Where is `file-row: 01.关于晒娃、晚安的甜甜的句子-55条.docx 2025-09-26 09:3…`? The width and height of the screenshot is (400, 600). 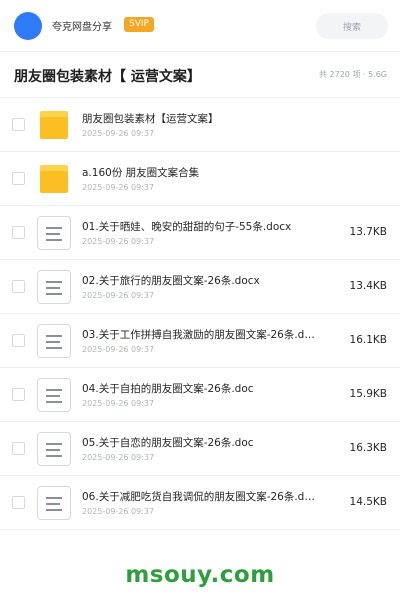 file-row: 01.关于晒娃、晚安的甜甜的句子-55条.docx 2025-09-26 09:3… is located at coordinates (200, 233).